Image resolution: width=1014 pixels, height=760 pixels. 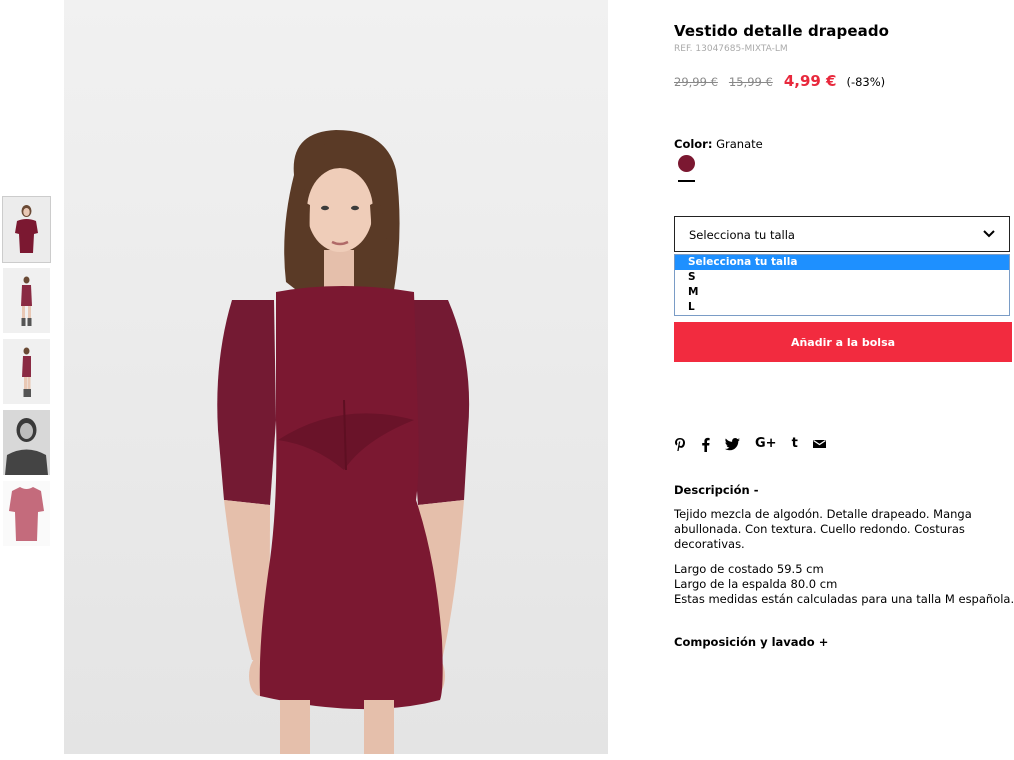 What do you see at coordinates (842, 307) in the screenshot?
I see `size-option-l: L` at bounding box center [842, 307].